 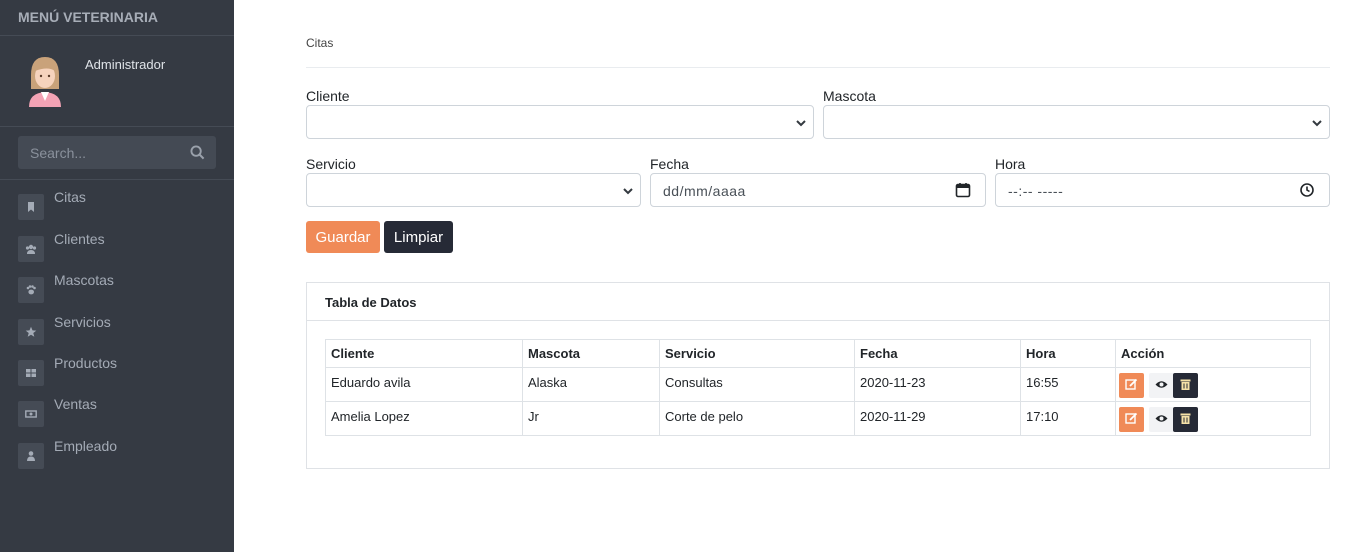 I want to click on divider, so click(x=818, y=67).